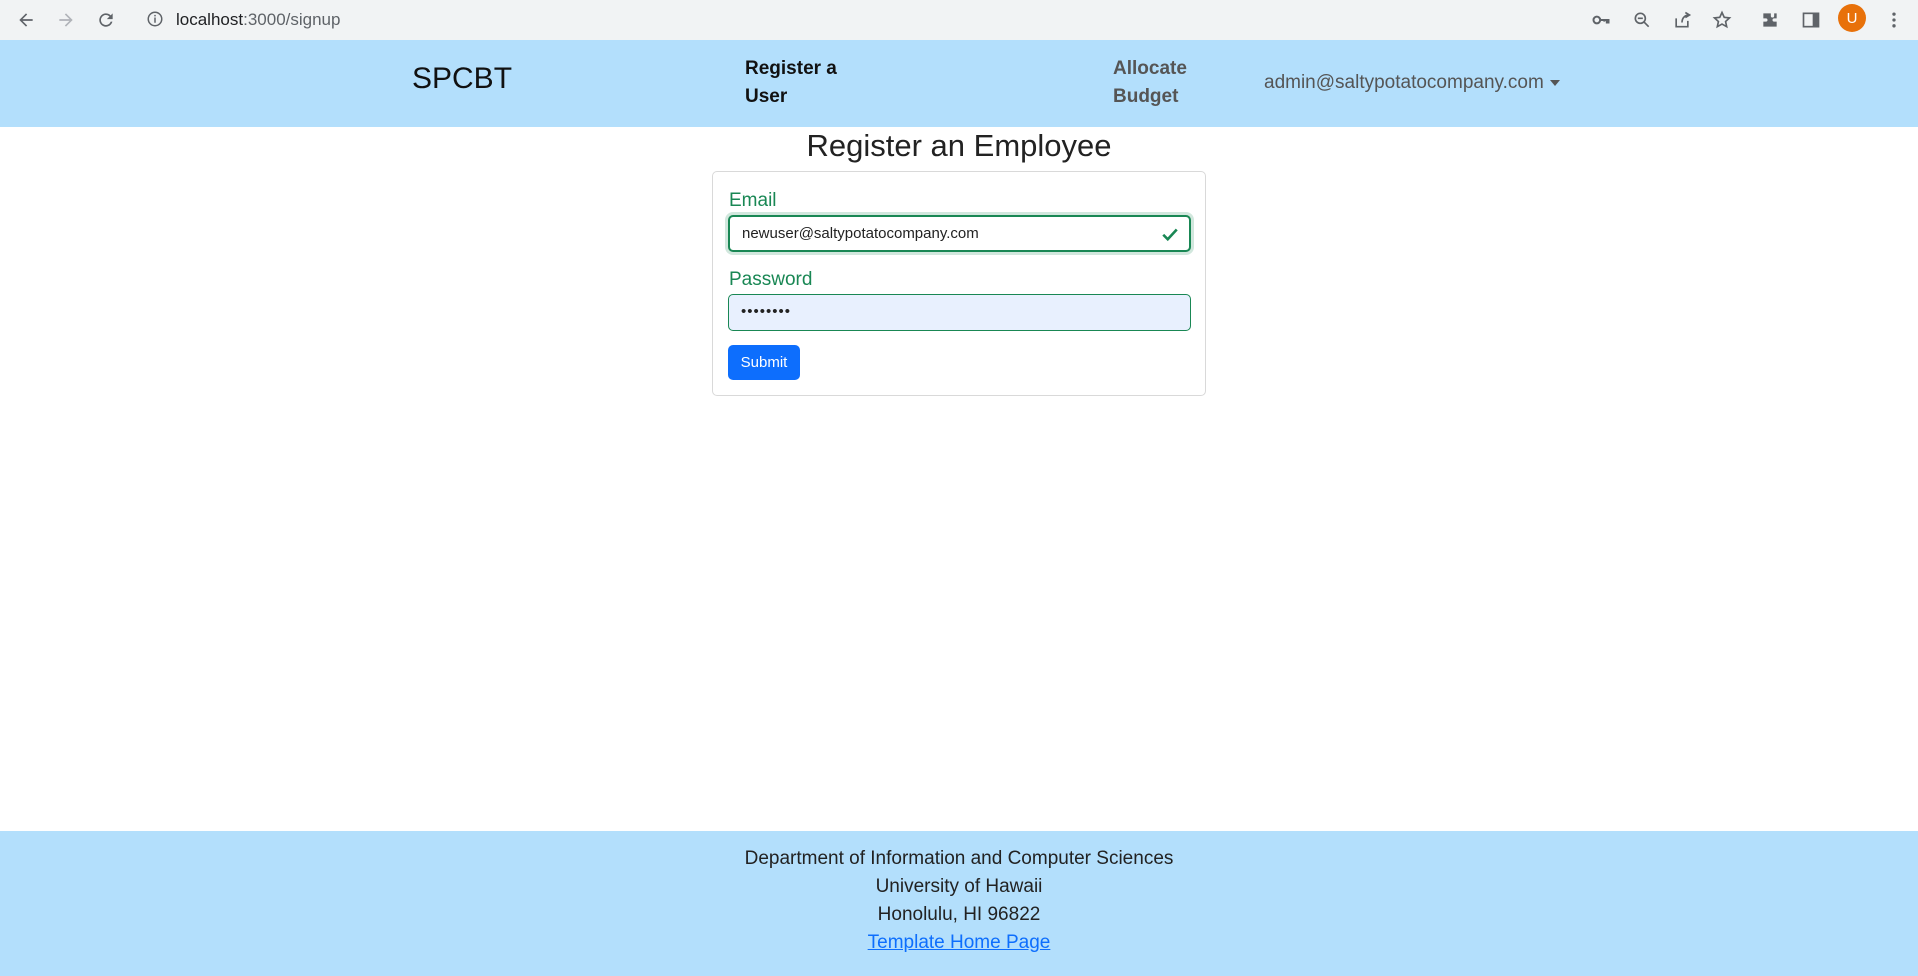 The image size is (1918, 976). Describe the element at coordinates (764, 362) in the screenshot. I see `submit-button: Submit` at that location.